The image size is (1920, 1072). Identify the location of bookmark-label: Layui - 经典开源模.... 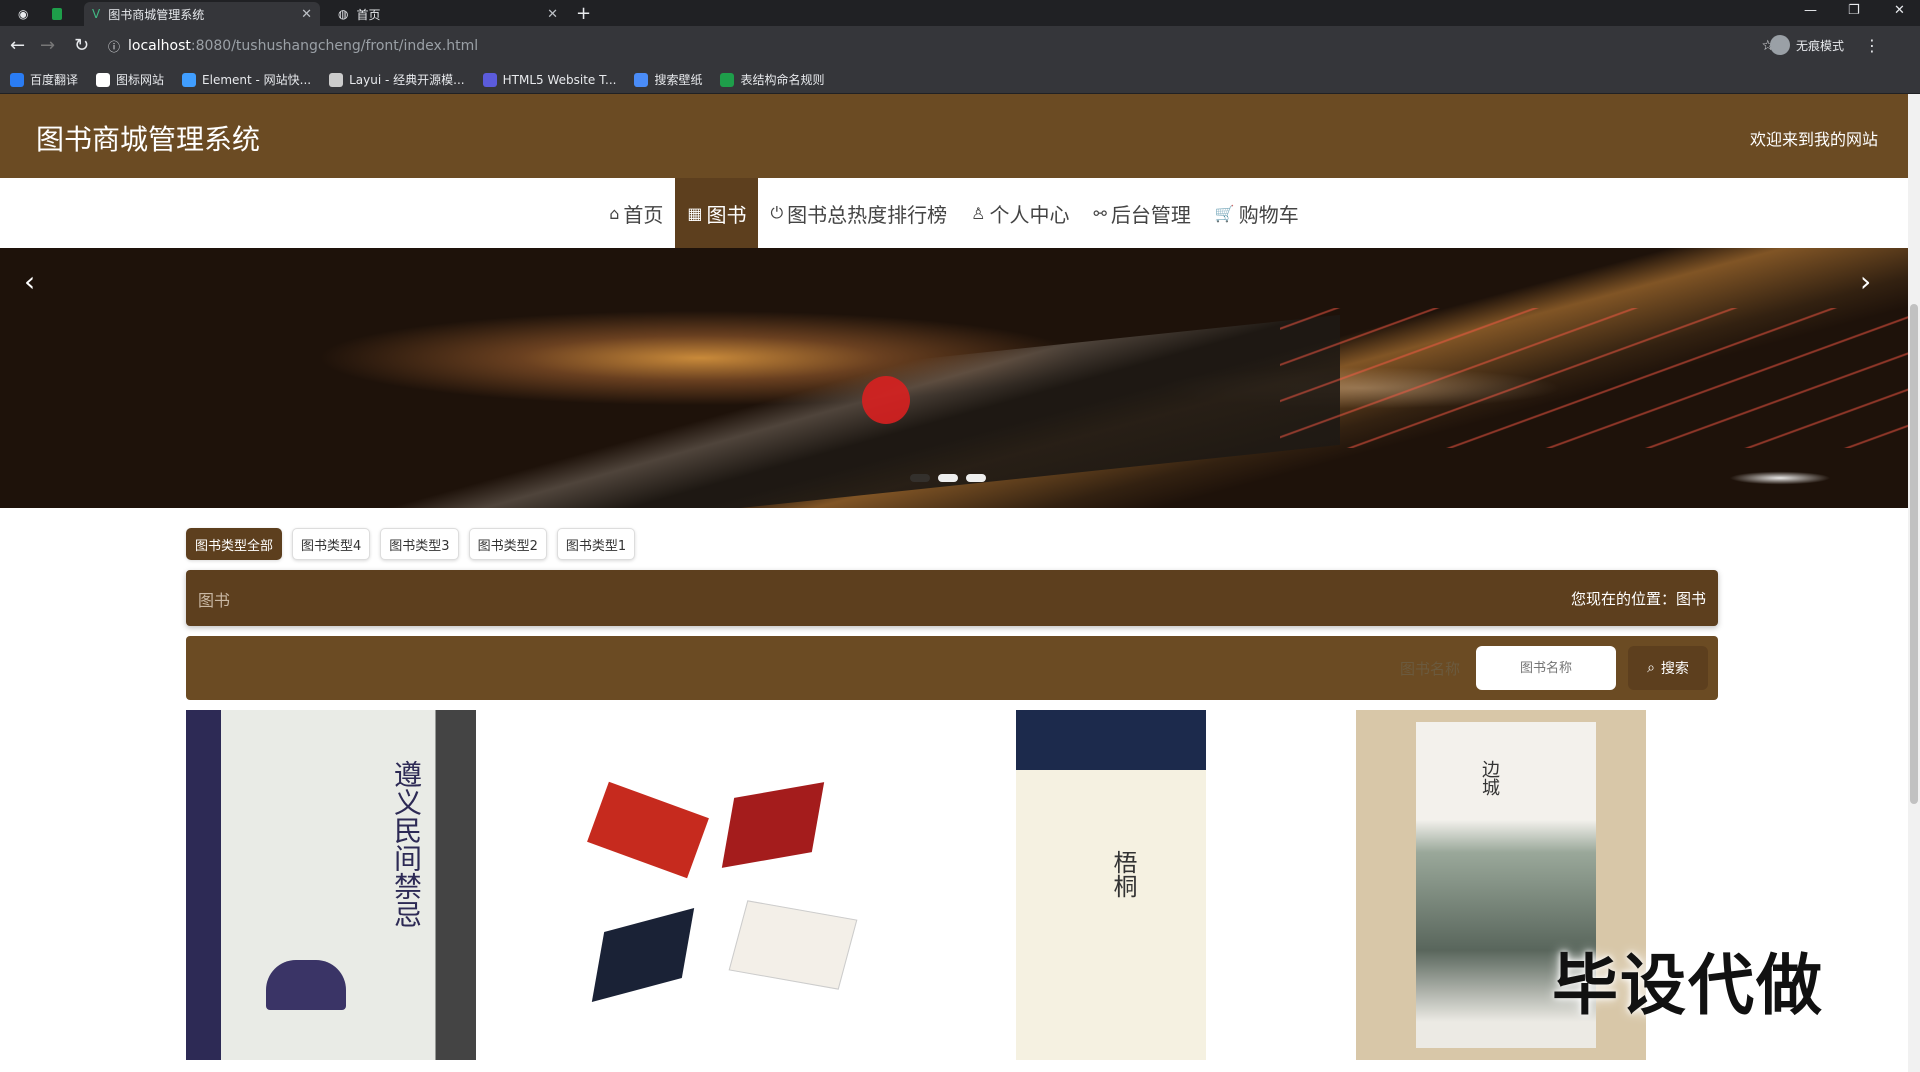
(407, 80).